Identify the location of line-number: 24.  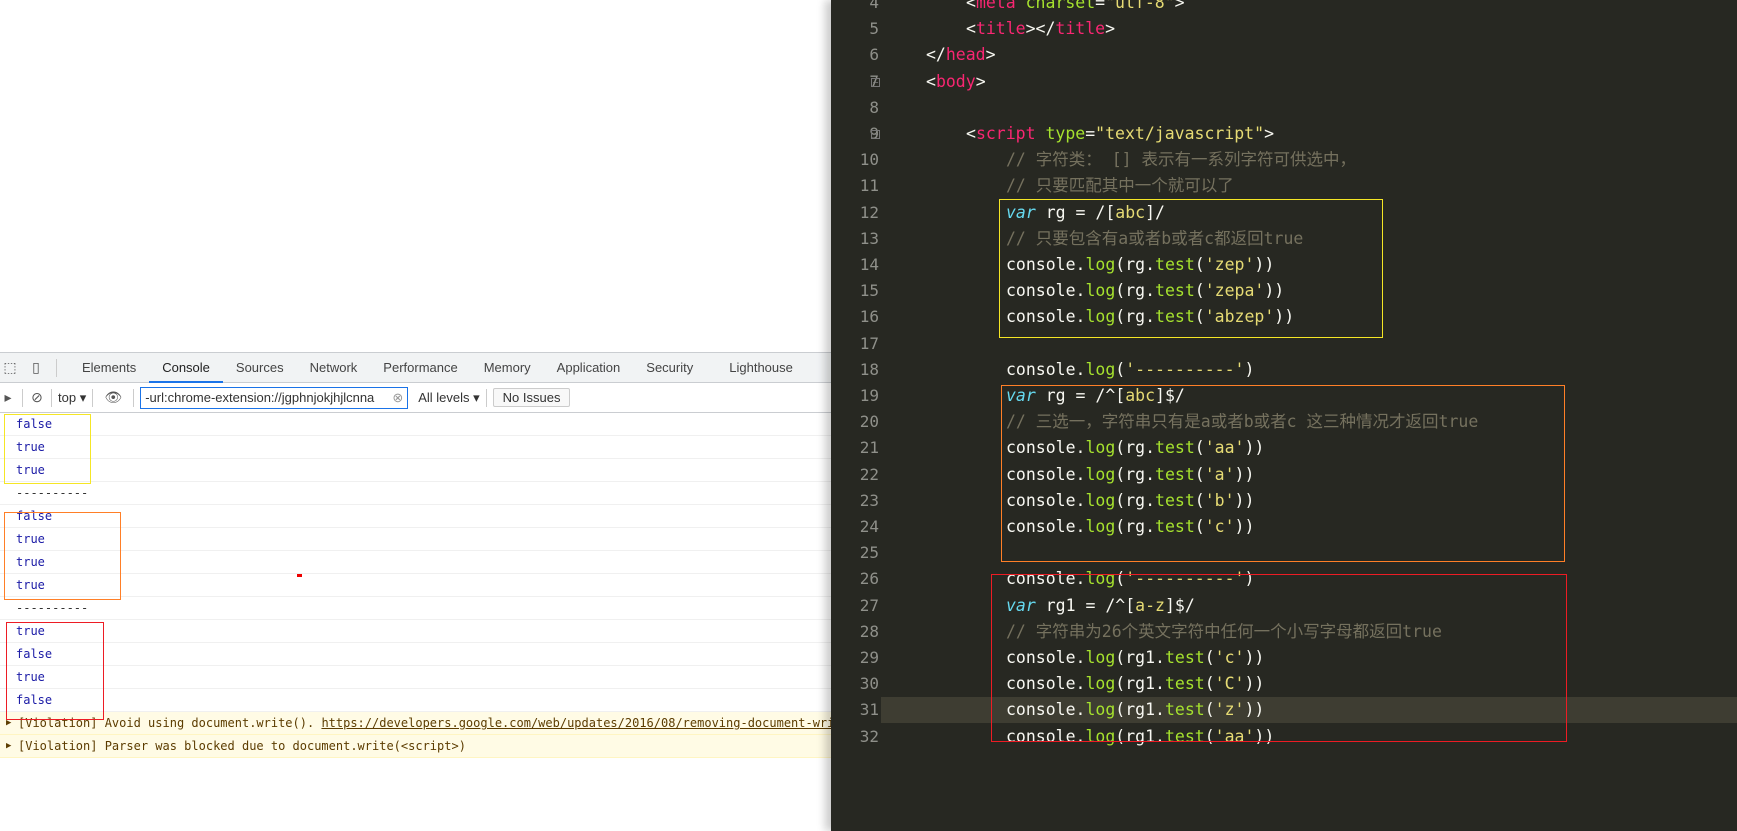
(869, 526).